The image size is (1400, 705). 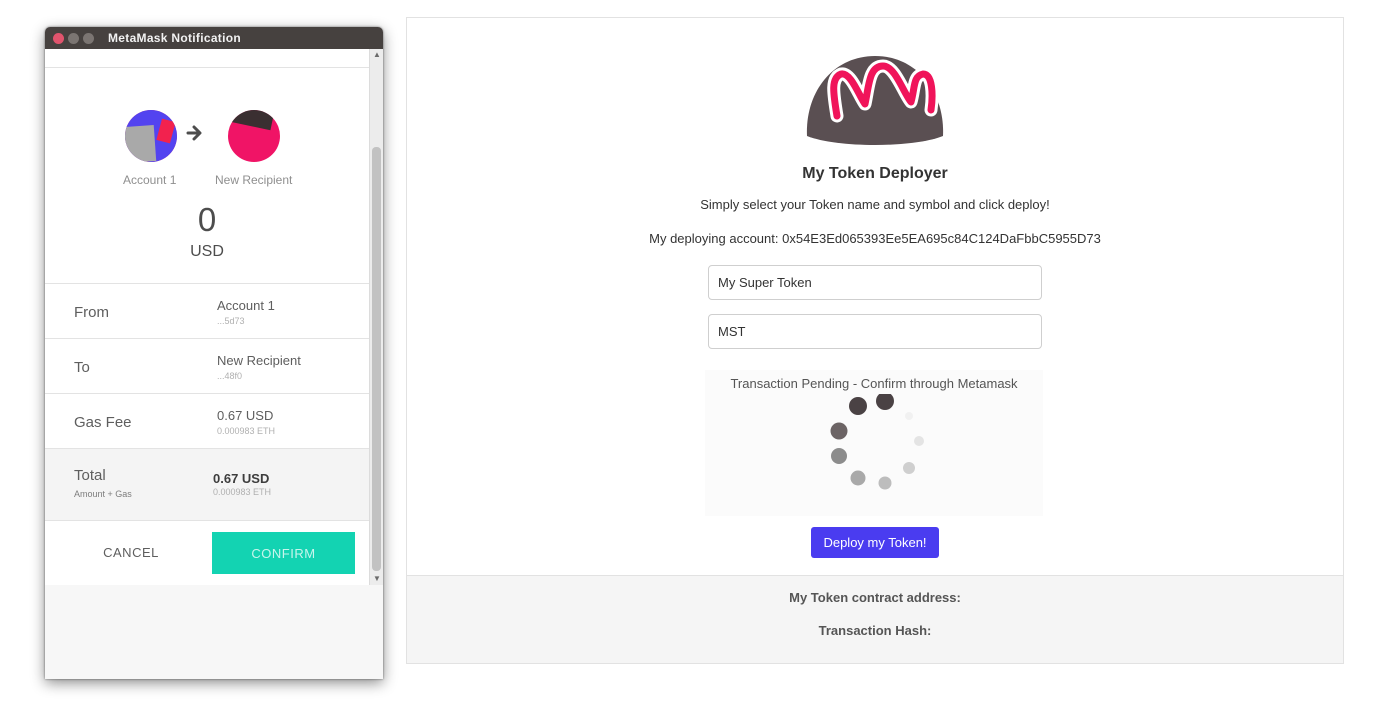 What do you see at coordinates (91, 312) in the screenshot?
I see `from-label: From` at bounding box center [91, 312].